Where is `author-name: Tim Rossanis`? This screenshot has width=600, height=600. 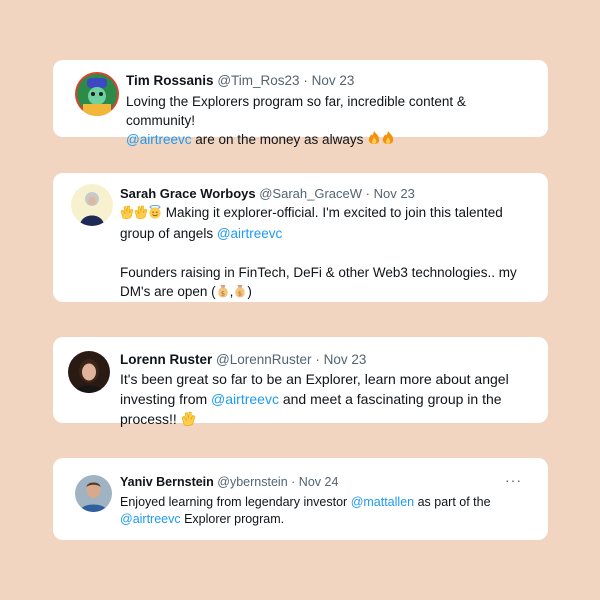 author-name: Tim Rossanis is located at coordinates (170, 80).